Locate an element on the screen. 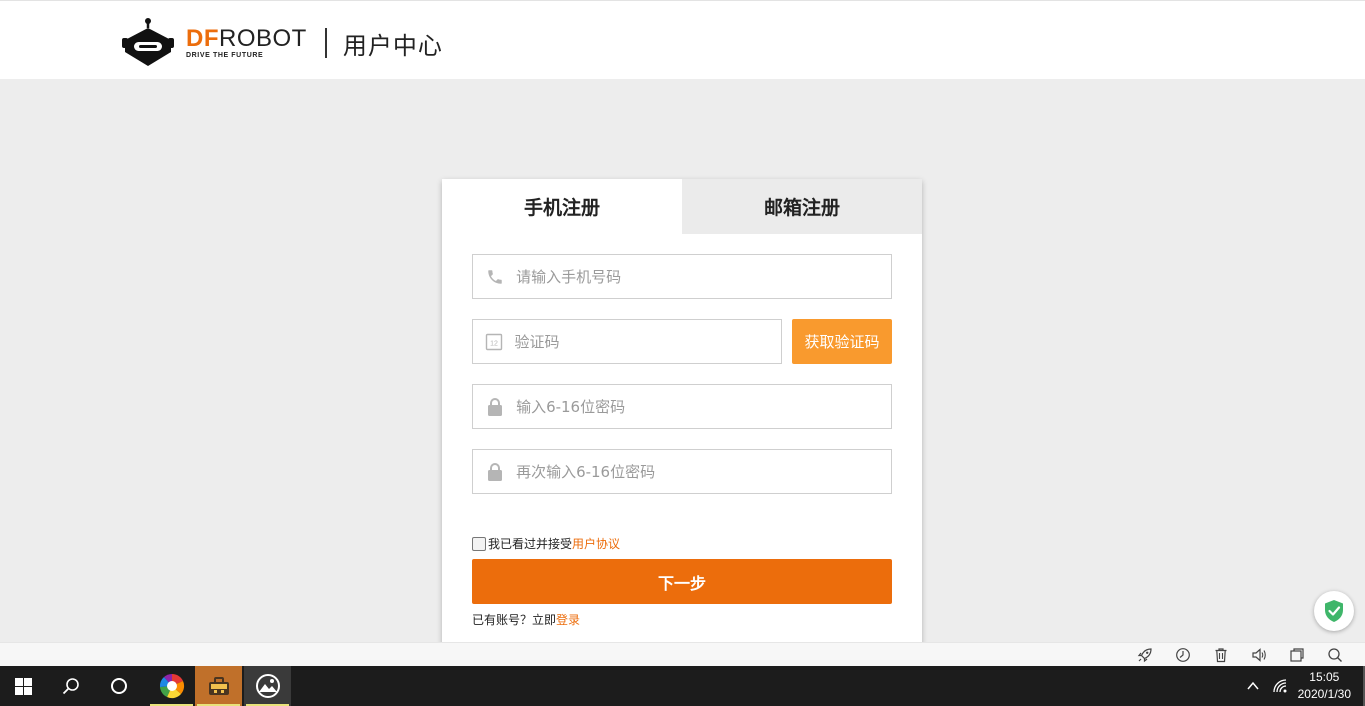 This screenshot has height=706, width=1365. taskbar-app-colorful is located at coordinates (171, 686).